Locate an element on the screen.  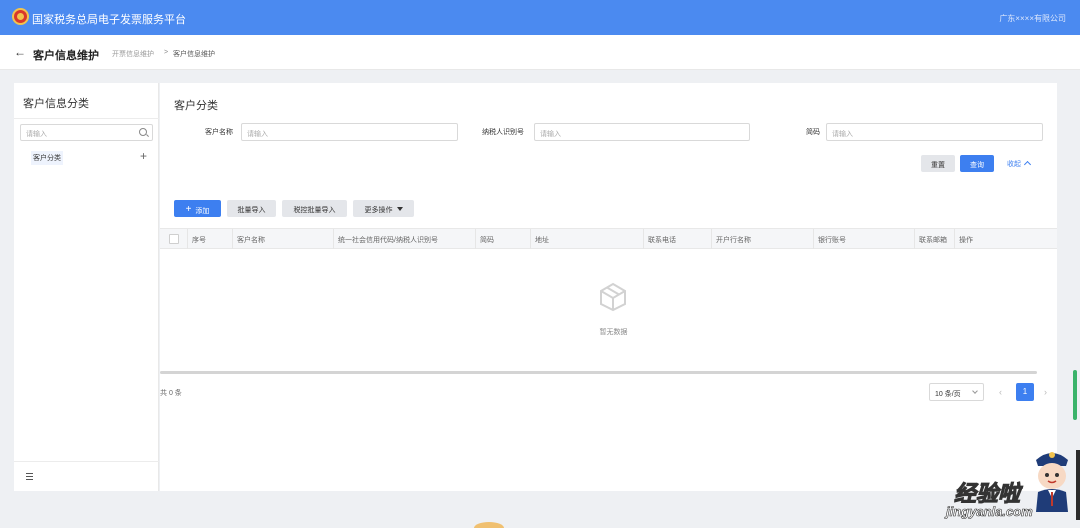
watermark-url: jingyanla.com is located at coordinates (989, 512).